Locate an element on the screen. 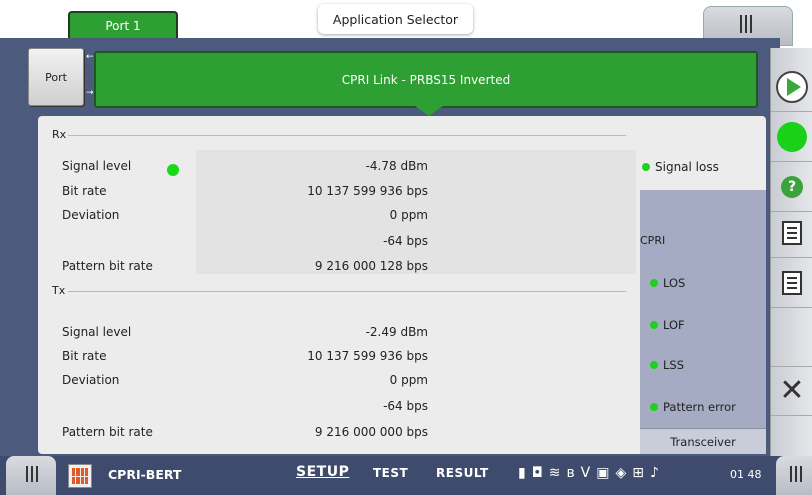 This screenshot has width=812, height=495. rx-deviation-label: Deviation is located at coordinates (91, 215).